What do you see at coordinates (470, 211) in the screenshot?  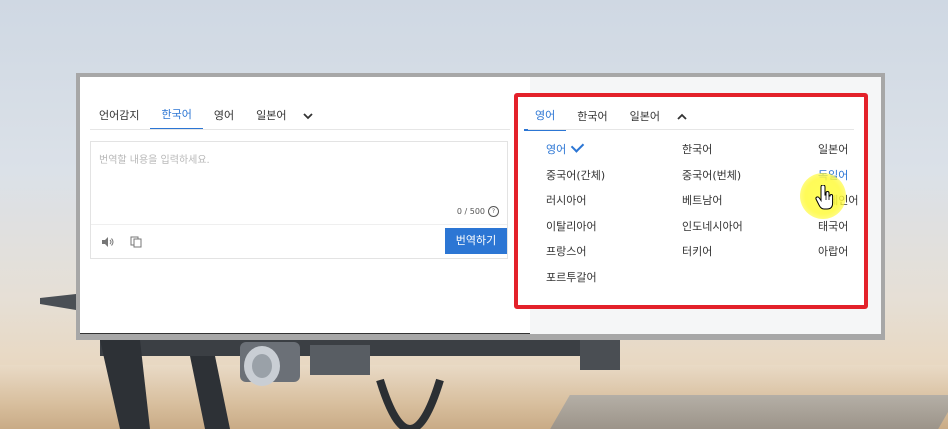 I see `counter-text: 0 / 500` at bounding box center [470, 211].